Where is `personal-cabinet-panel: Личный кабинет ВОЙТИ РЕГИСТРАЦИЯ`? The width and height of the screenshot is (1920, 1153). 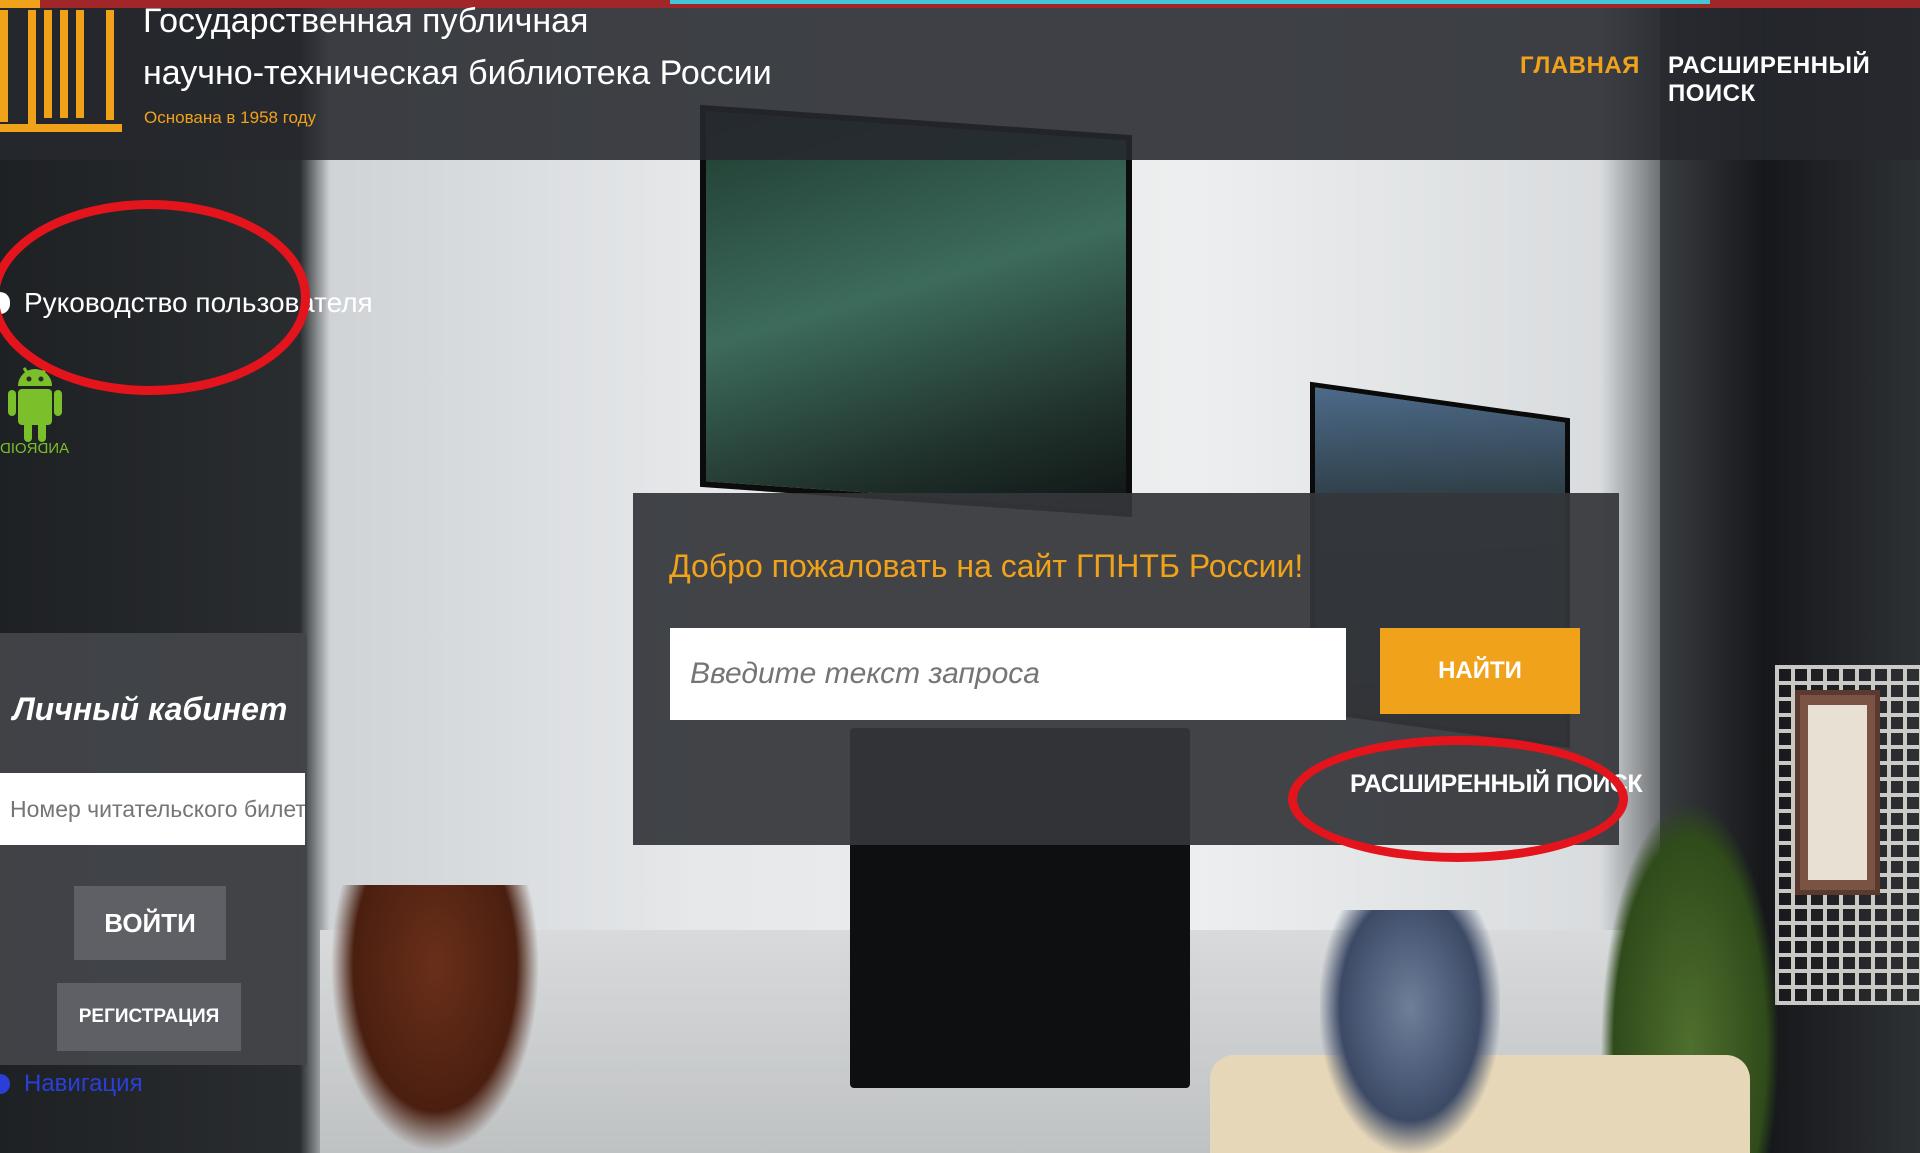
personal-cabinet-panel: Личный кабинет ВОЙТИ РЕГИСТРАЦИЯ is located at coordinates (153, 849).